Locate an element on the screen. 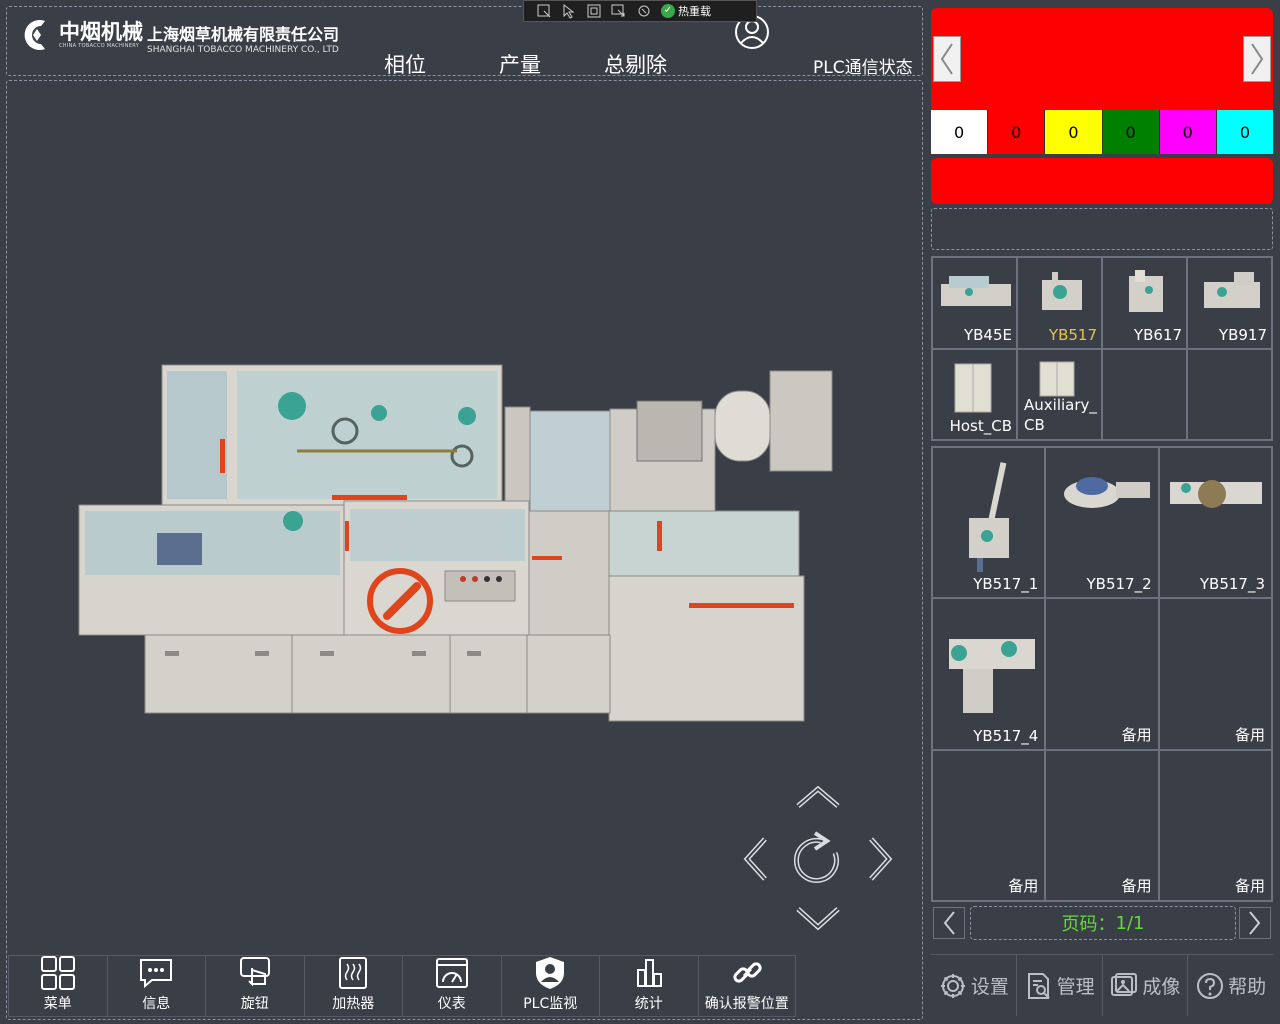 The width and height of the screenshot is (1280, 1024). alarm-message-bar is located at coordinates (1102, 181).